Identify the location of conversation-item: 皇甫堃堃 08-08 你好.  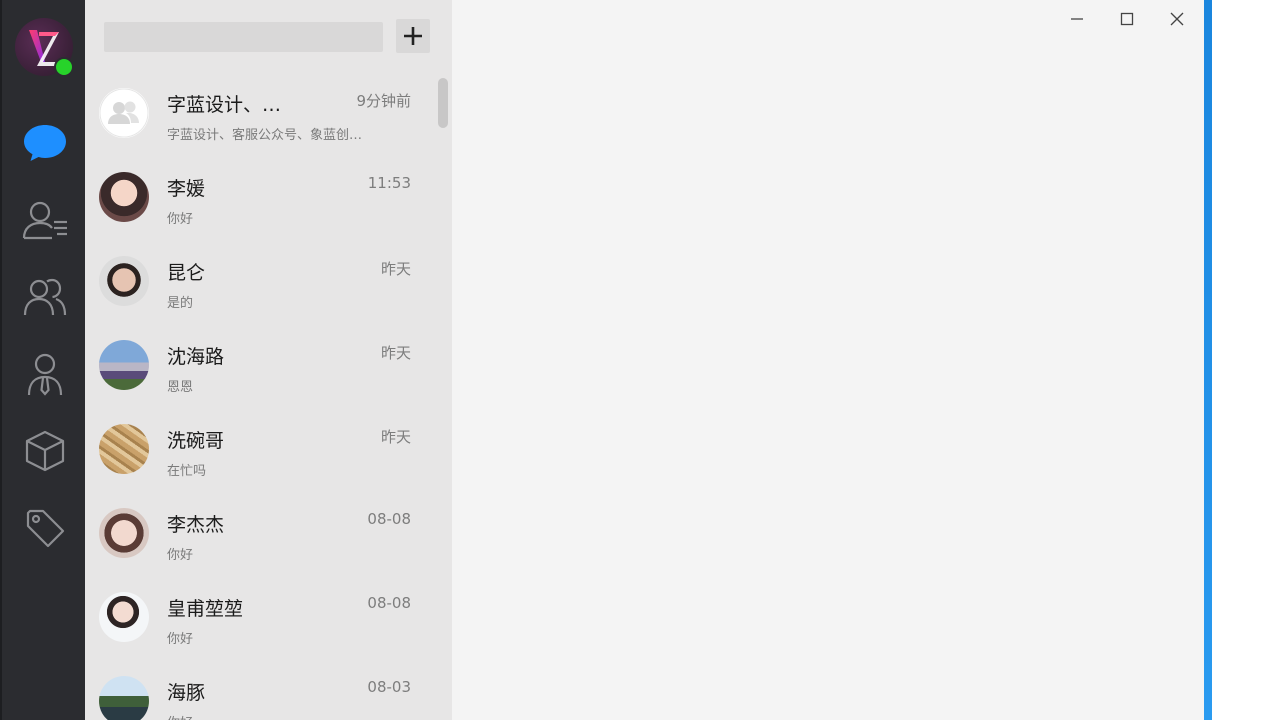
(260, 624).